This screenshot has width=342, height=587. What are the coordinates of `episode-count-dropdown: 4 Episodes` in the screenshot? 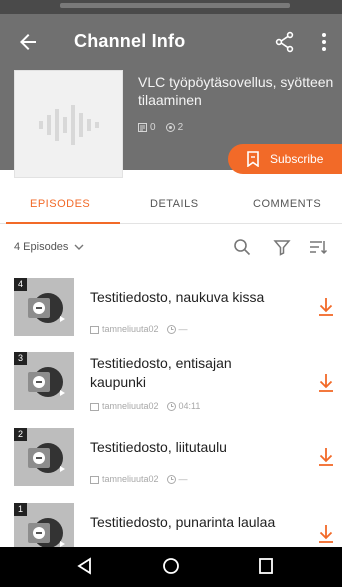 It's located at (49, 247).